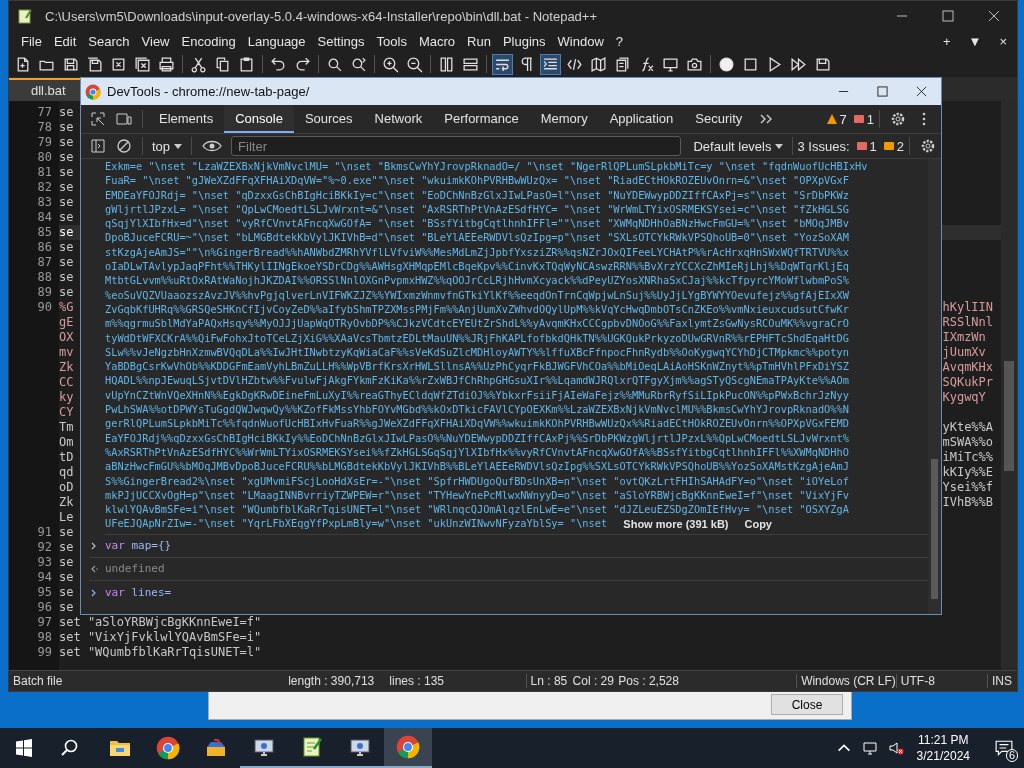  I want to click on zoom-in-icon, so click(390, 64).